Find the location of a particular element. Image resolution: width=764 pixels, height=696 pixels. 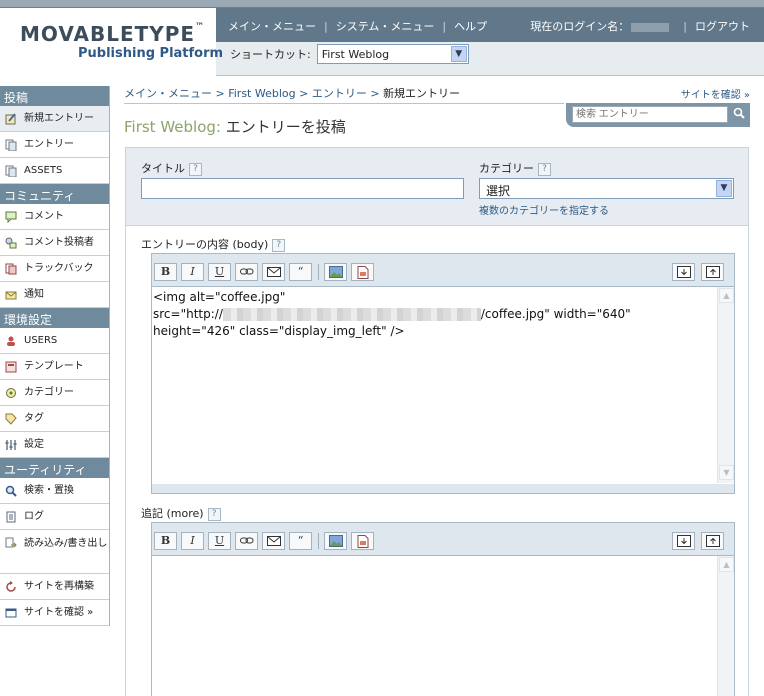

sidebar-item-label: テンプレート is located at coordinates (54, 366).